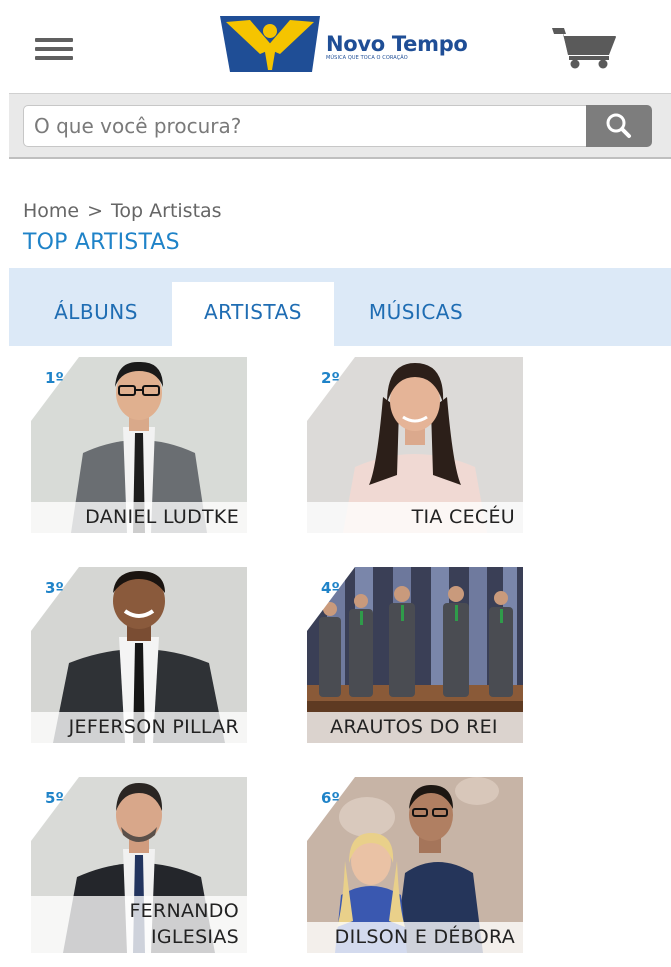 This screenshot has width=671, height=967. What do you see at coordinates (330, 588) in the screenshot?
I see `artist-rank: 4º` at bounding box center [330, 588].